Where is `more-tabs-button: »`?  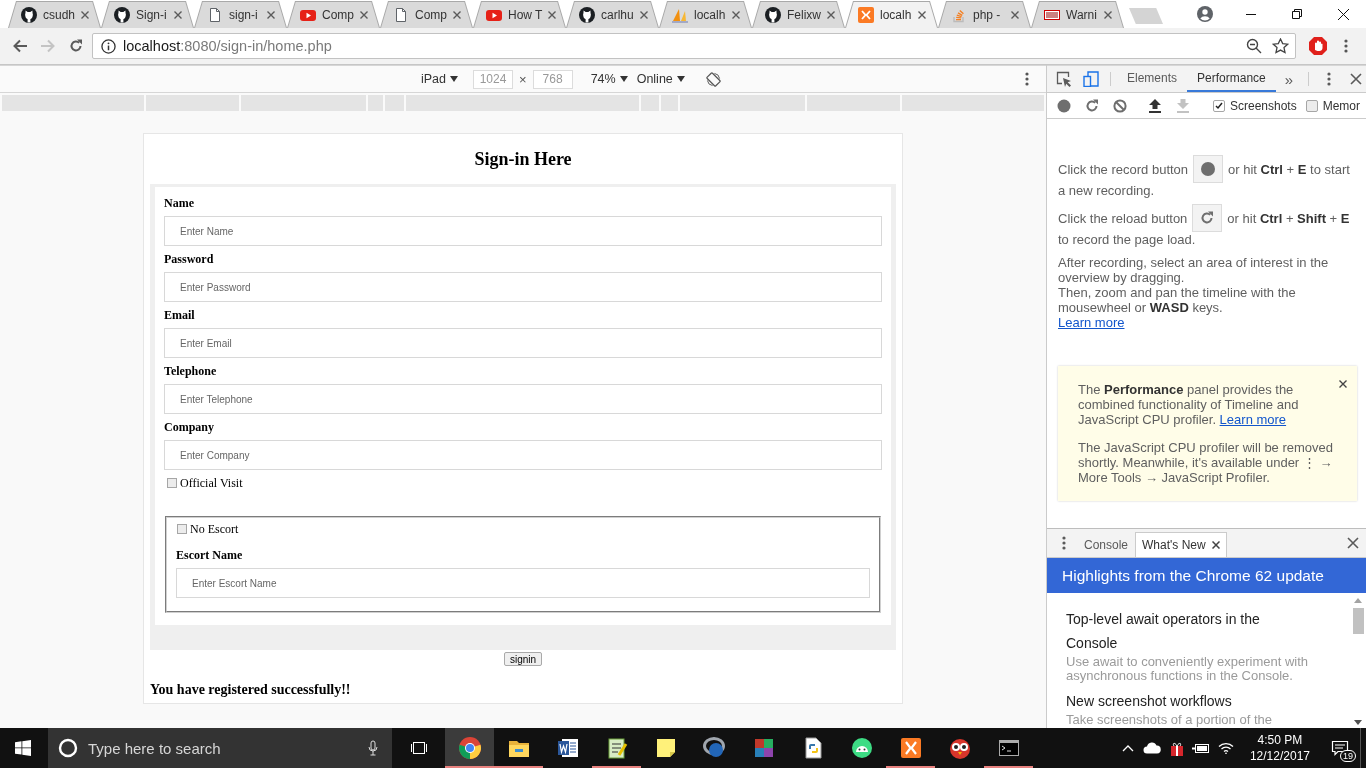 more-tabs-button: » is located at coordinates (1289, 79).